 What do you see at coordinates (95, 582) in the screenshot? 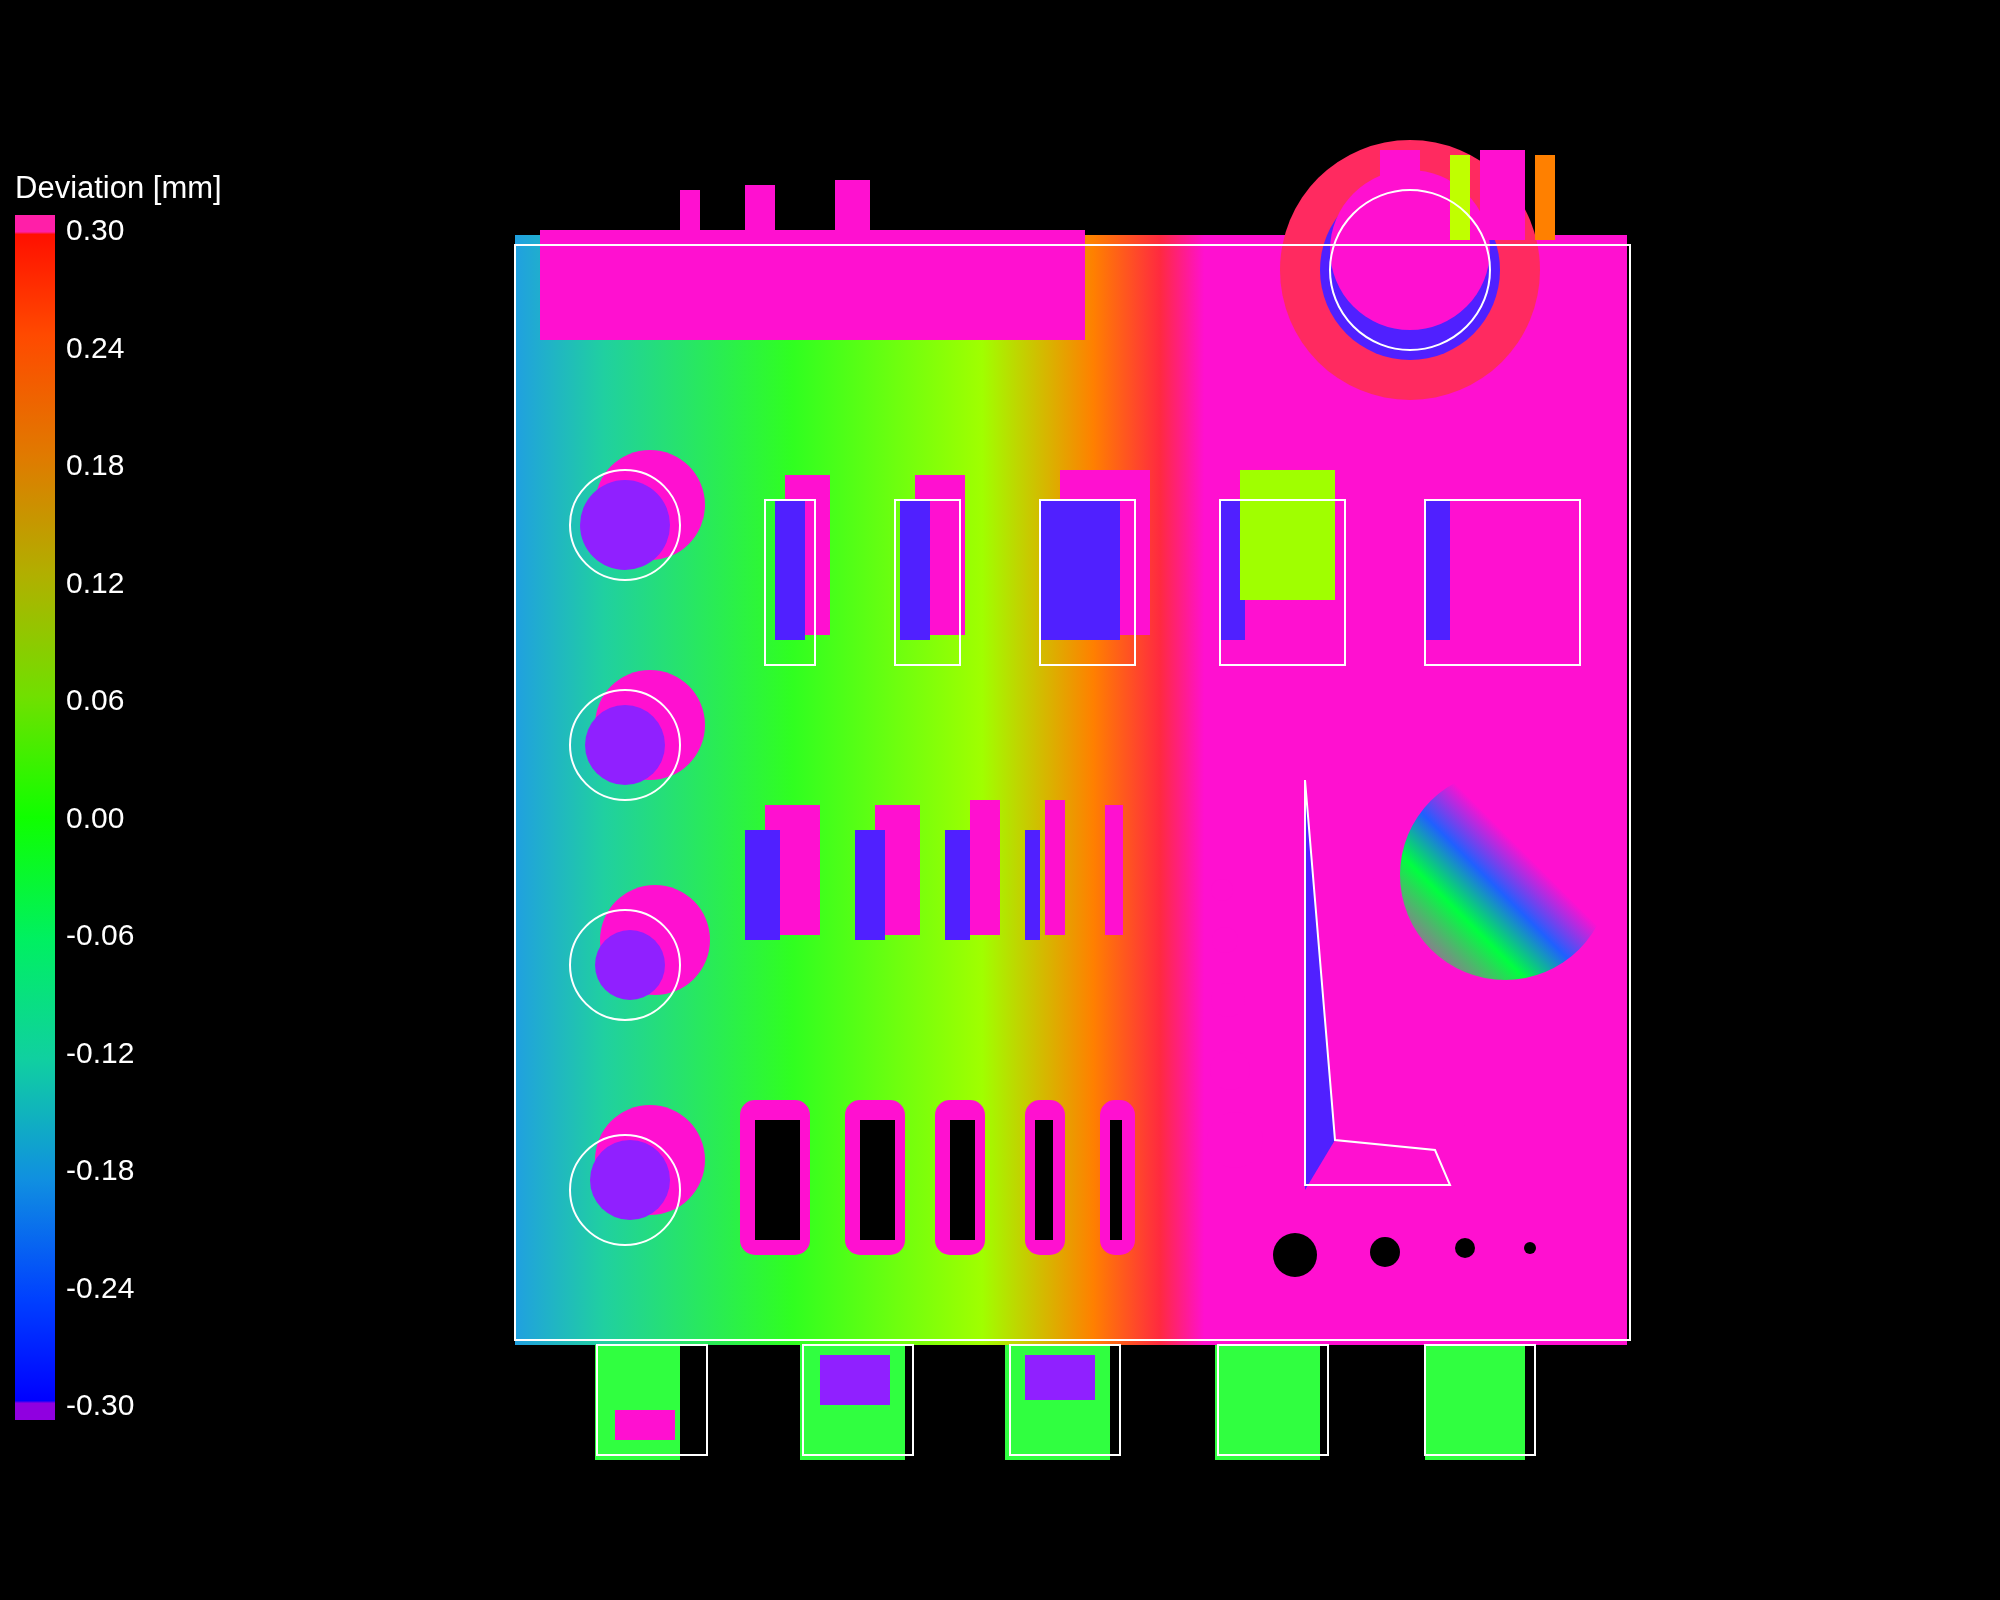
I see `scale-label: 0.12` at bounding box center [95, 582].